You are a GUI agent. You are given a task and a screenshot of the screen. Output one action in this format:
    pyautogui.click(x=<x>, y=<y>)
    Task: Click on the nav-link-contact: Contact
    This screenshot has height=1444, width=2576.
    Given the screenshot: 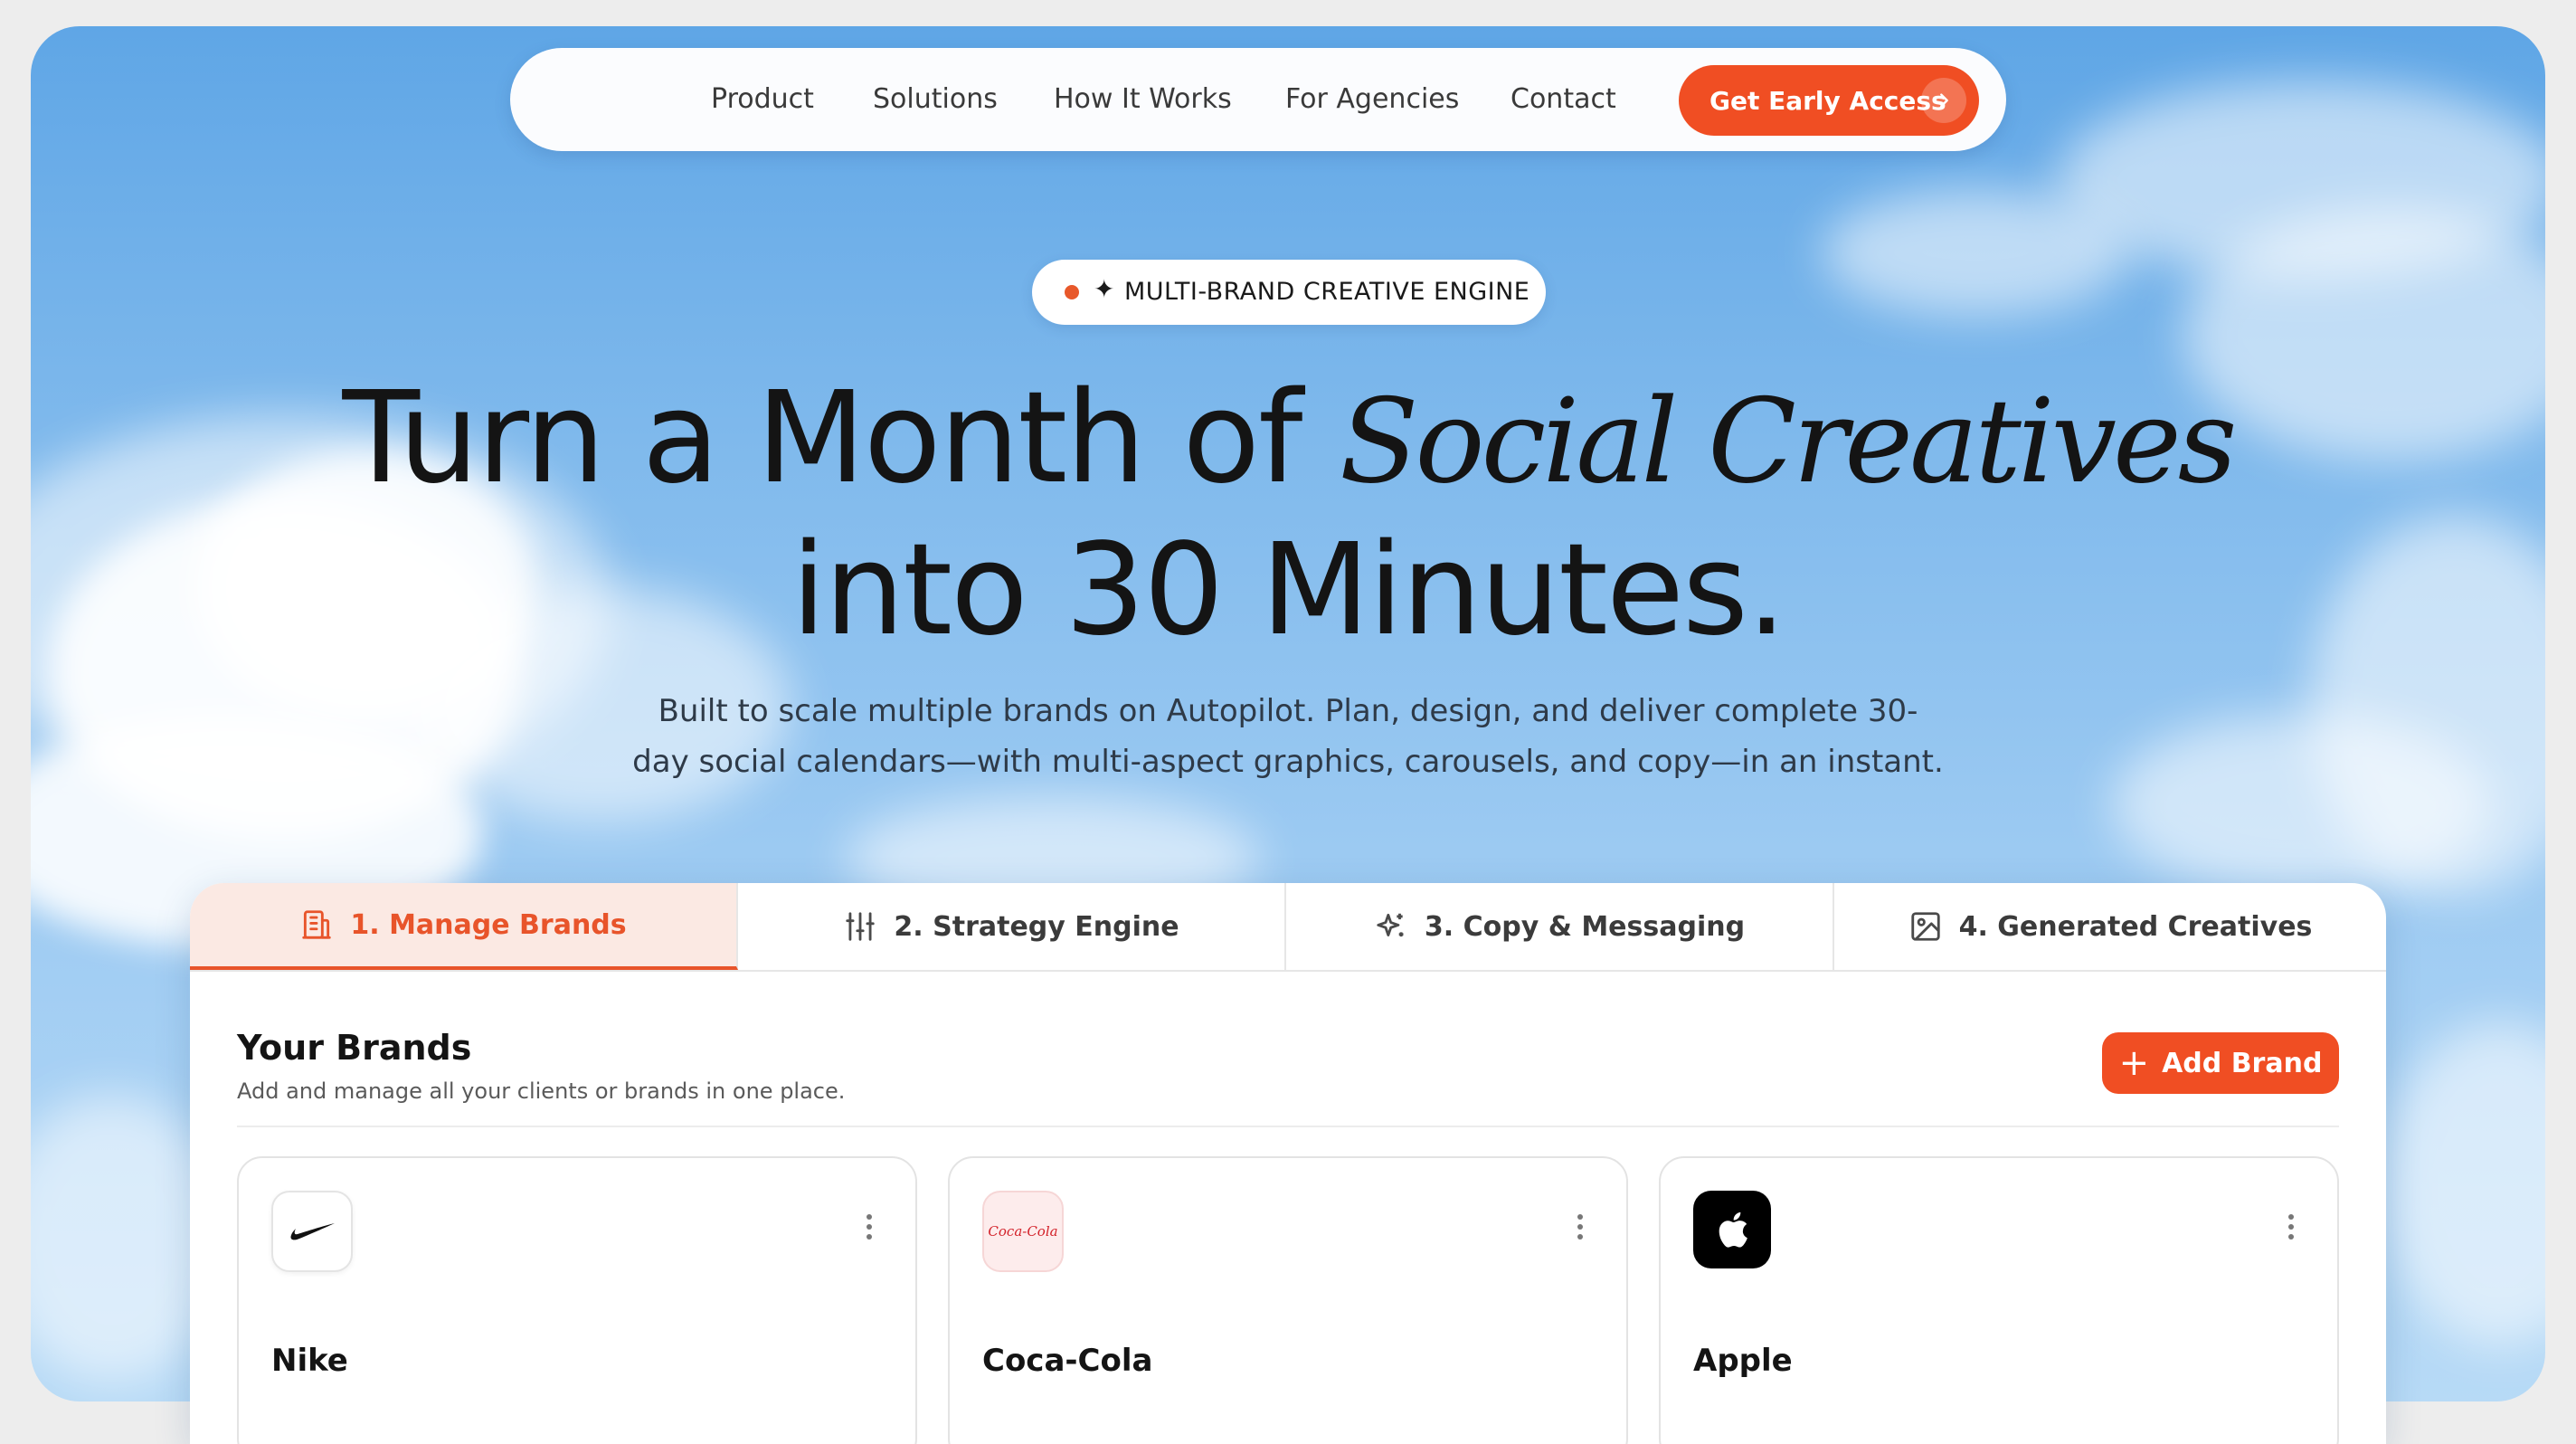 What is the action you would take?
    pyautogui.click(x=1564, y=100)
    